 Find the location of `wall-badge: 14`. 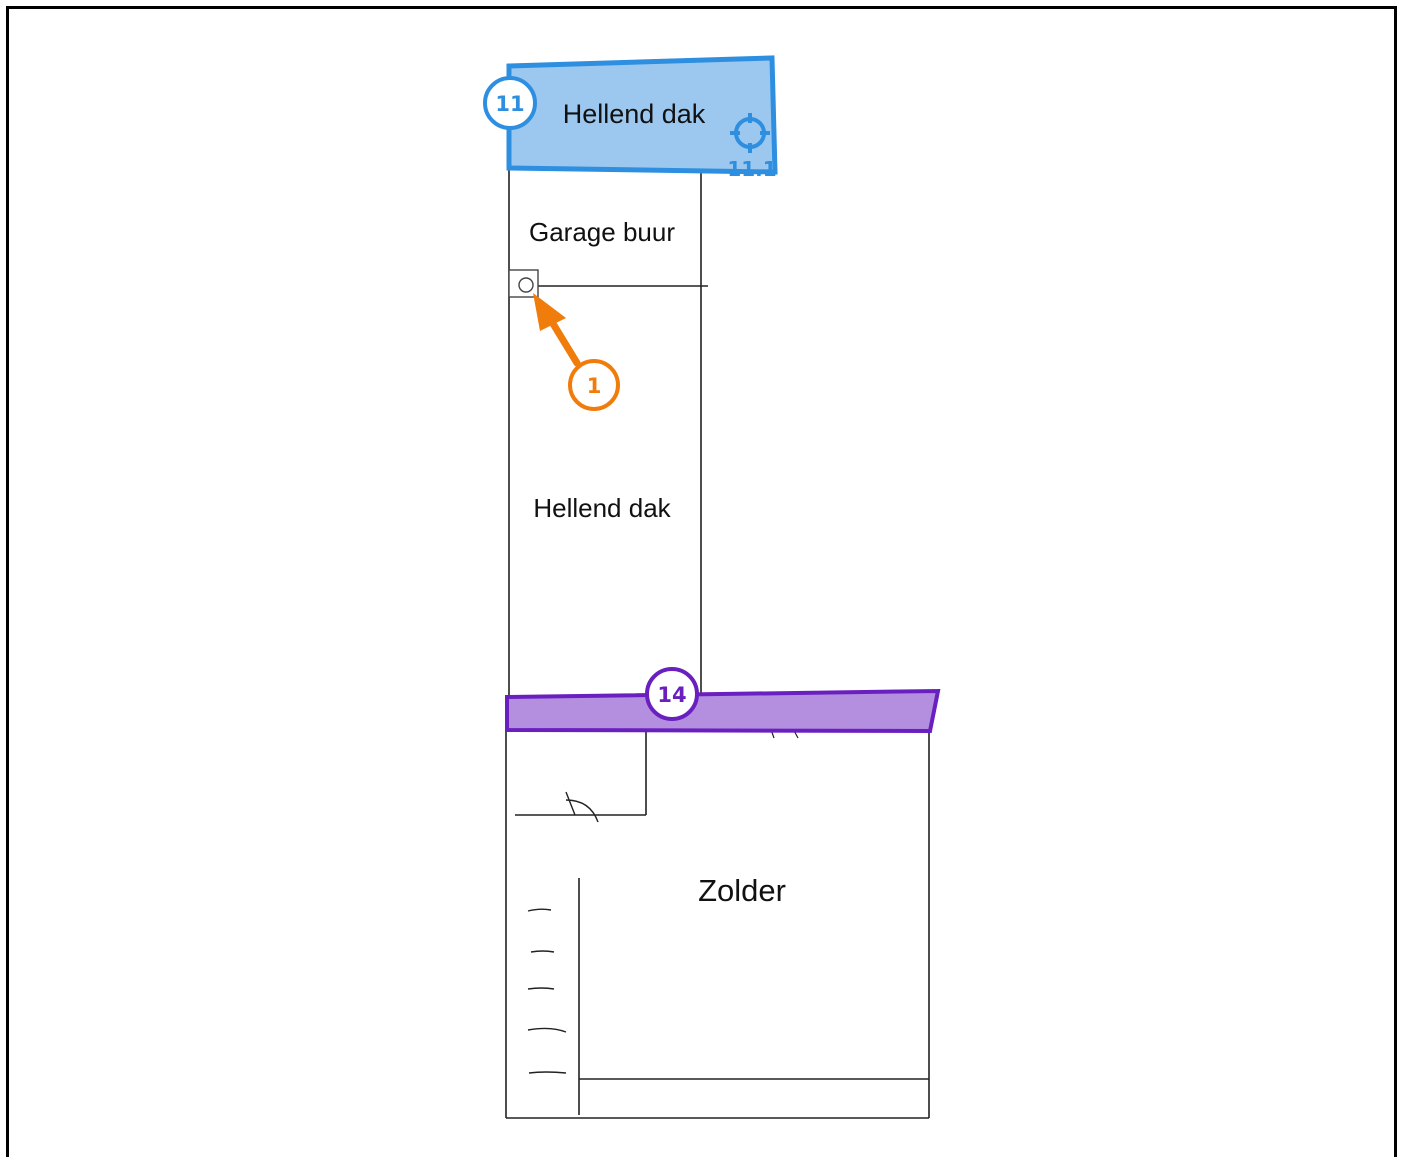

wall-badge: 14 is located at coordinates (672, 694).